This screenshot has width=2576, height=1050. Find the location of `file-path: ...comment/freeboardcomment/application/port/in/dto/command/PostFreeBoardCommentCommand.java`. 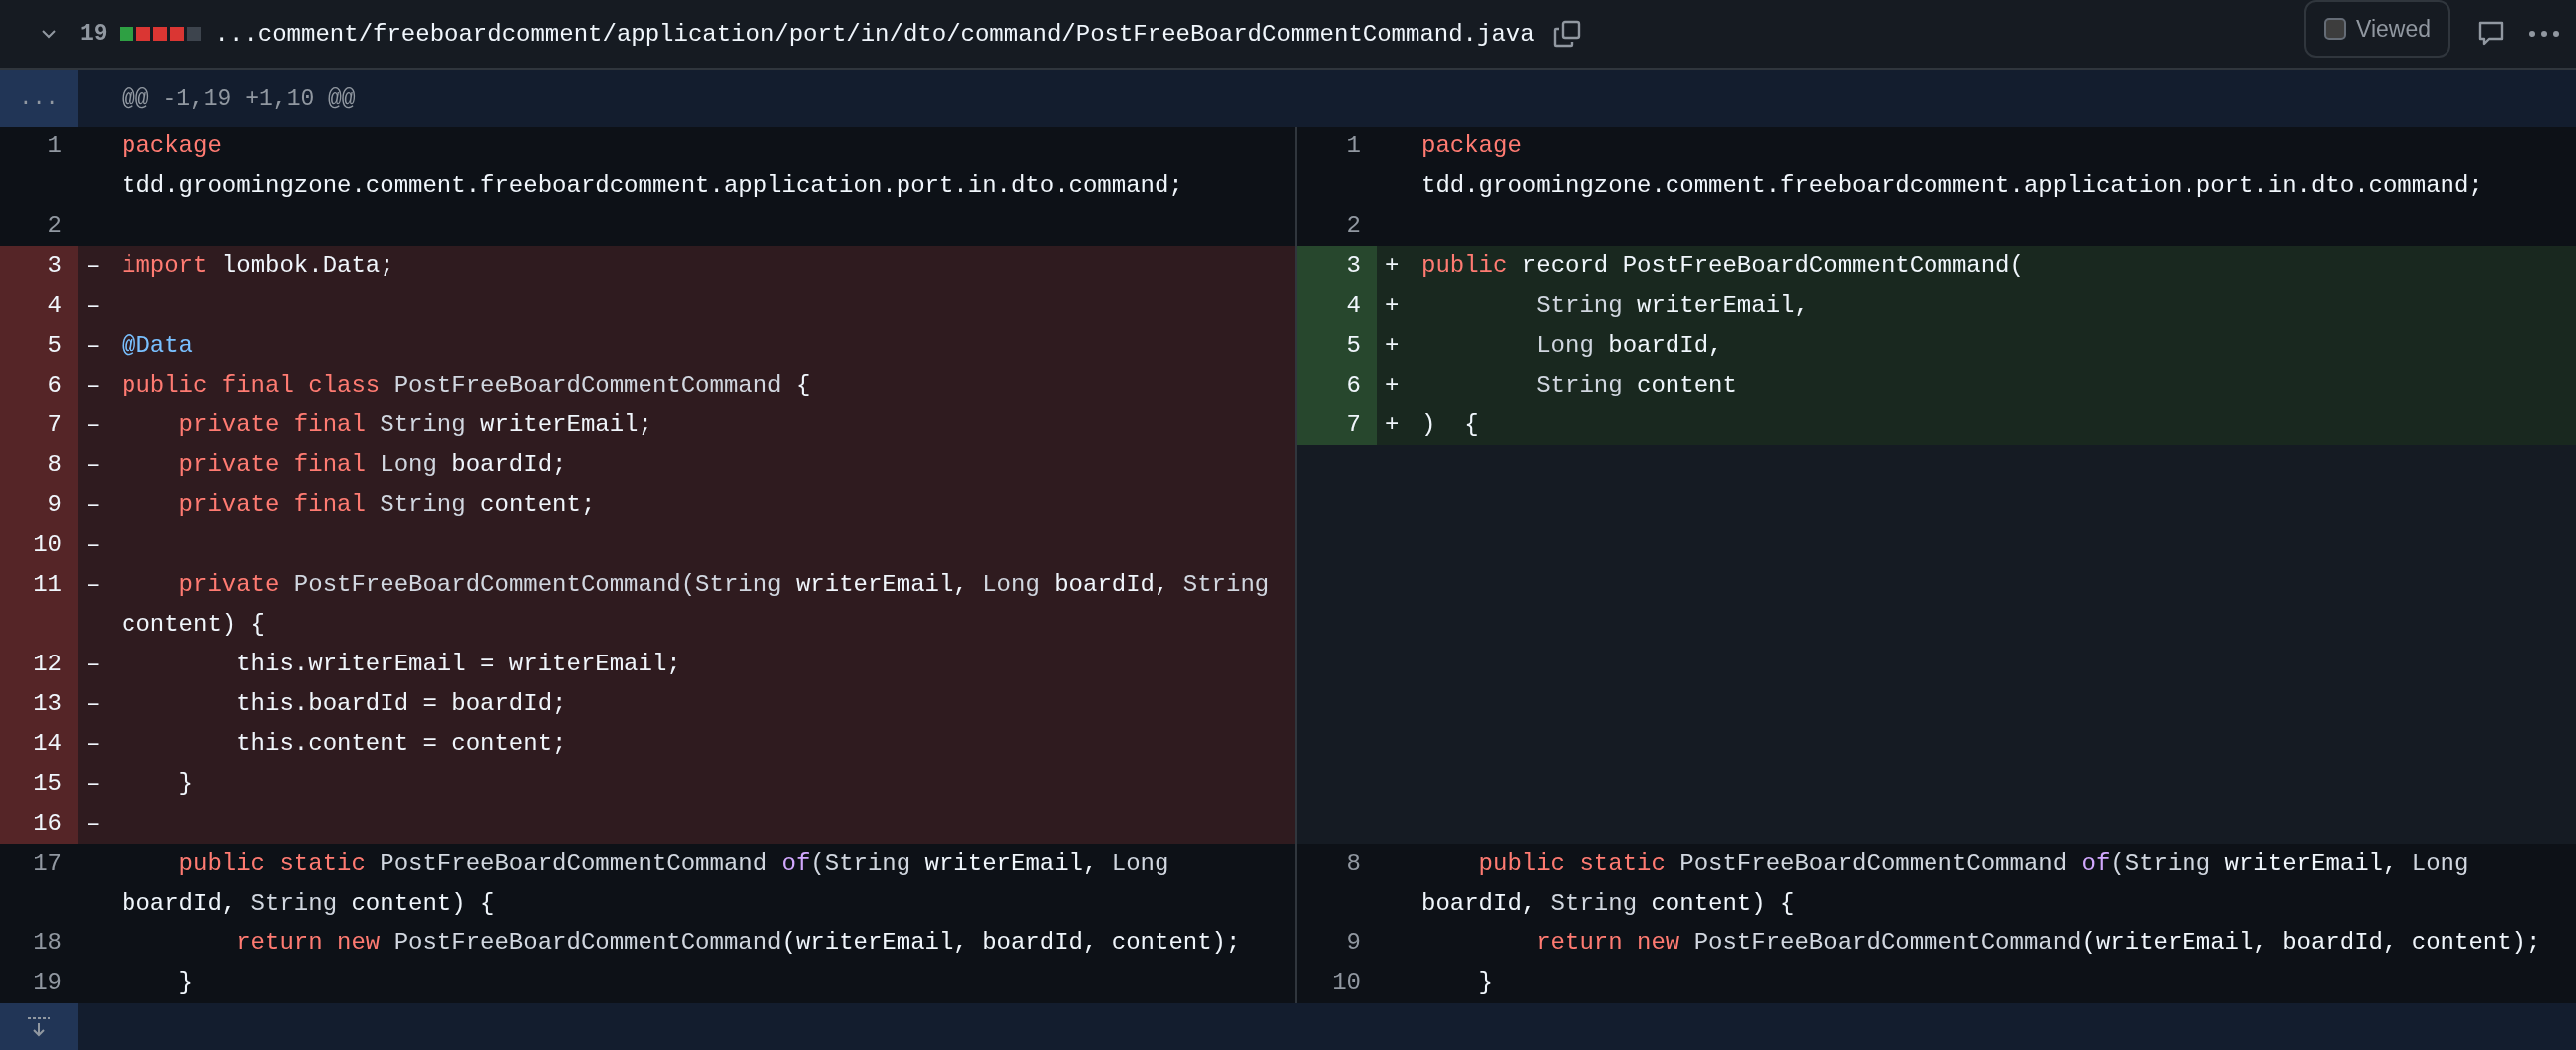

file-path: ...comment/freeboardcomment/application/port/in/dto/command/PostFreeBoardCommentCommand.java is located at coordinates (874, 34).